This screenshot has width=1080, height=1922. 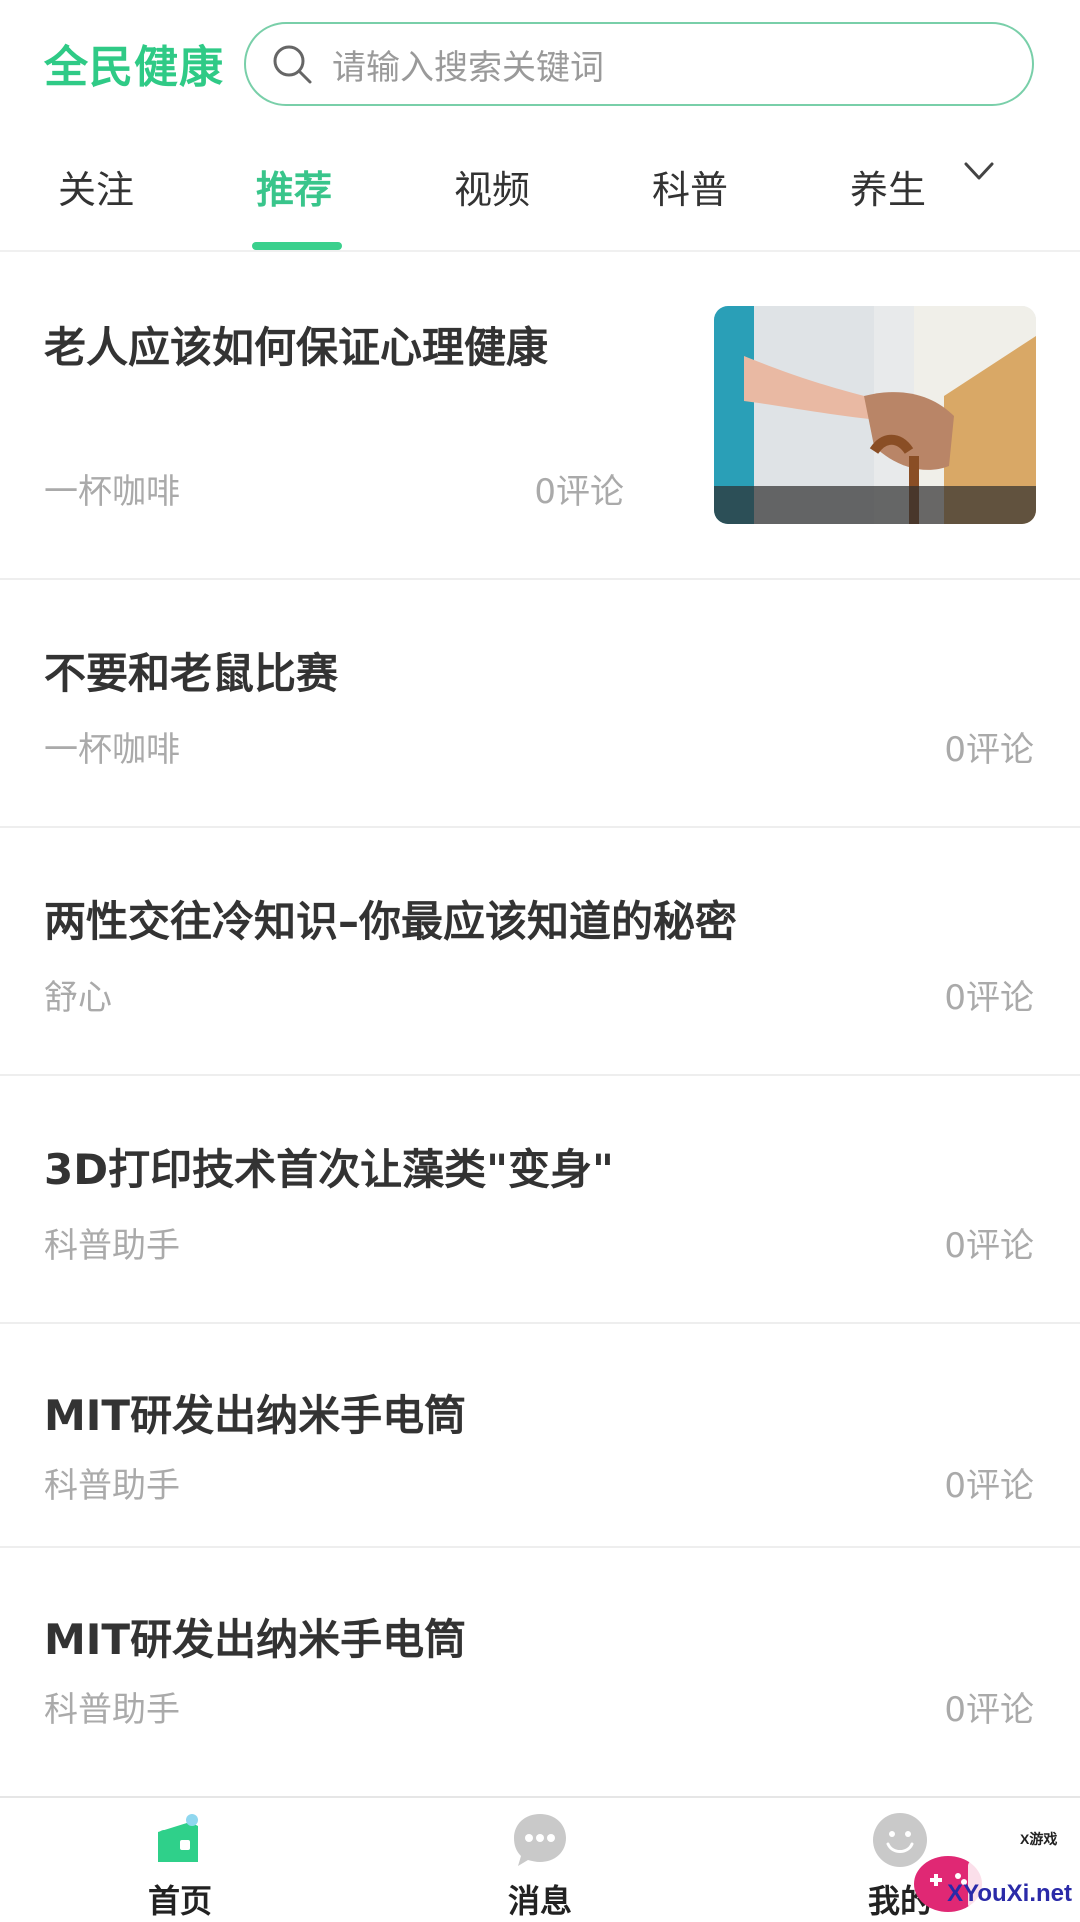 What do you see at coordinates (540, 1200) in the screenshot?
I see `list-item: 3D打印技术首次让藻类"变身" 科普助手 0评论` at bounding box center [540, 1200].